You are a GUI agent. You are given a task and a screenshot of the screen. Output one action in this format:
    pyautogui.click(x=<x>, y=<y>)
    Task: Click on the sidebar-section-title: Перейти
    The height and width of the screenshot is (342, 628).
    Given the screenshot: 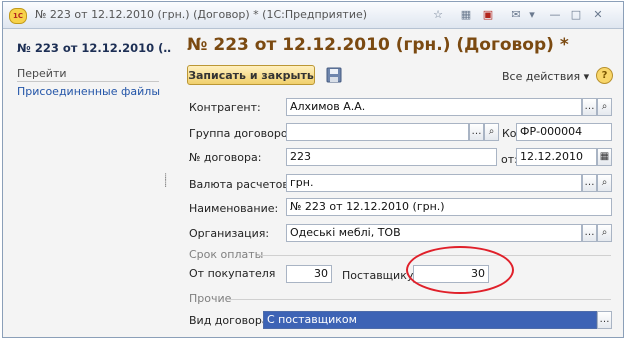 What is the action you would take?
    pyautogui.click(x=42, y=73)
    